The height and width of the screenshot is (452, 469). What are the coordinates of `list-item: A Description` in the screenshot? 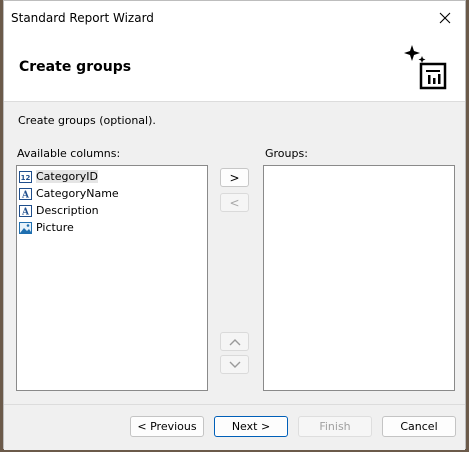 It's located at (59, 210).